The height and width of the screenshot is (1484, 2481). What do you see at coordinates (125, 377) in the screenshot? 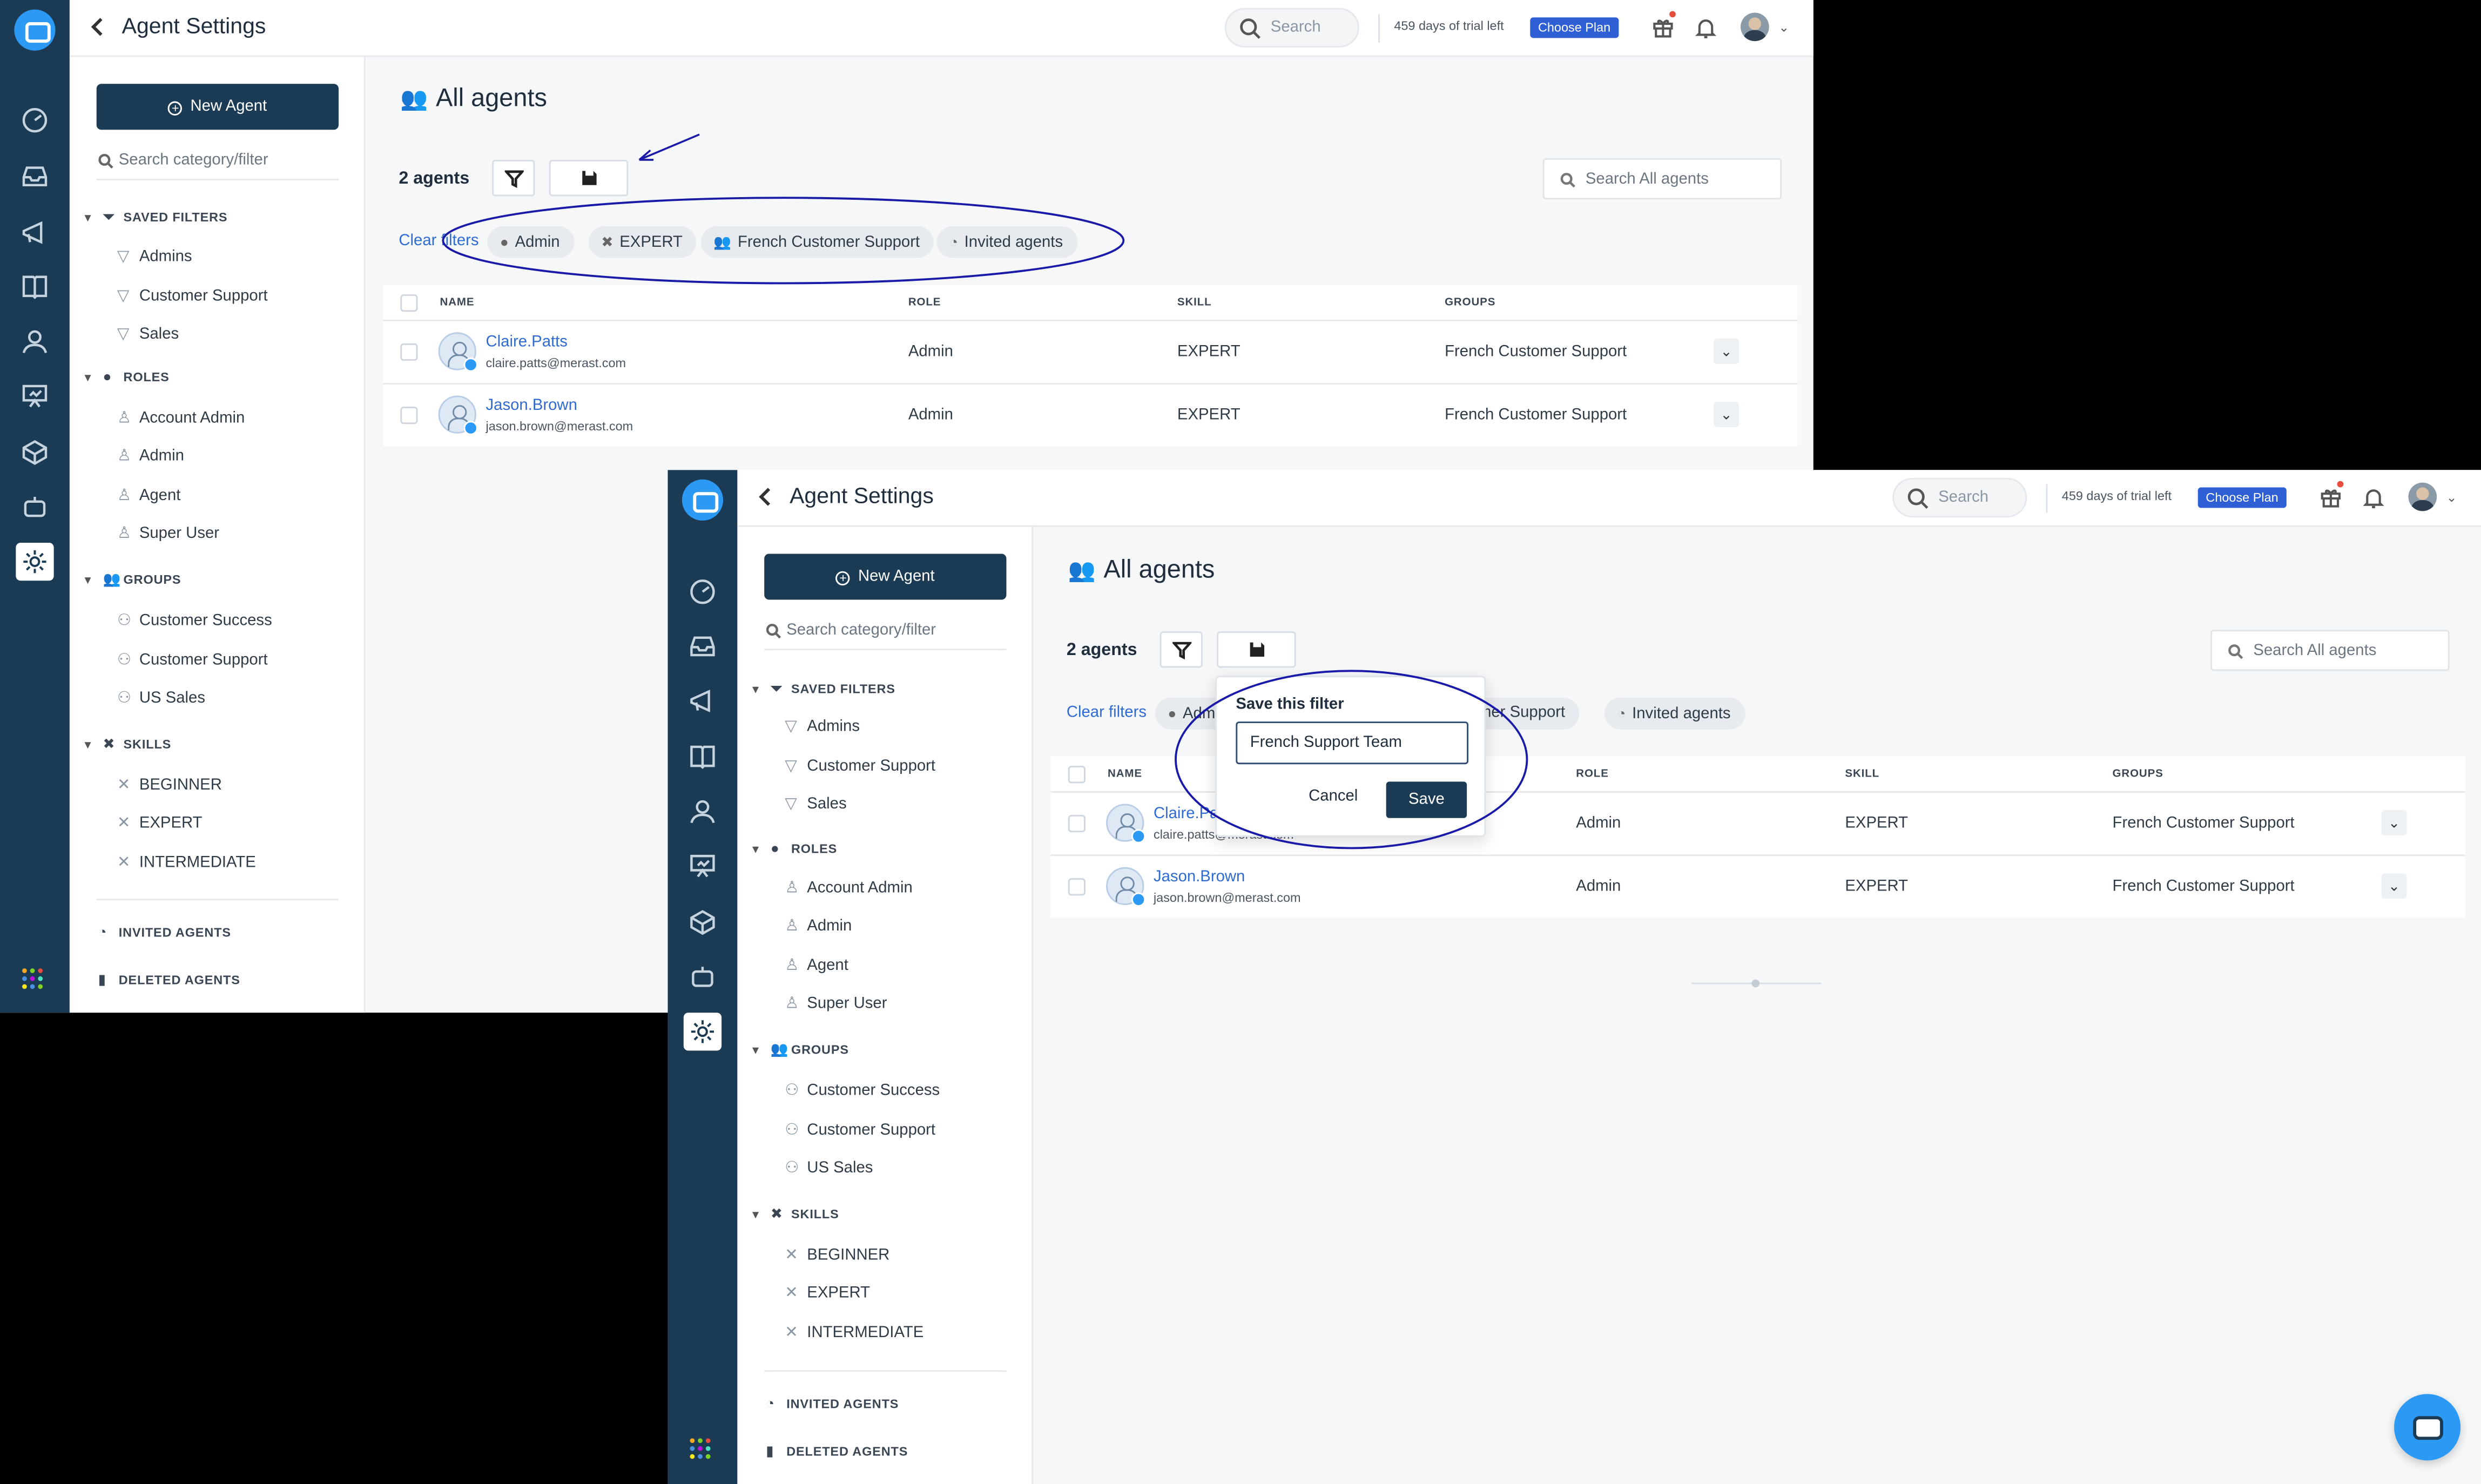
I see `section-roles: ▼ ● ROLES` at bounding box center [125, 377].